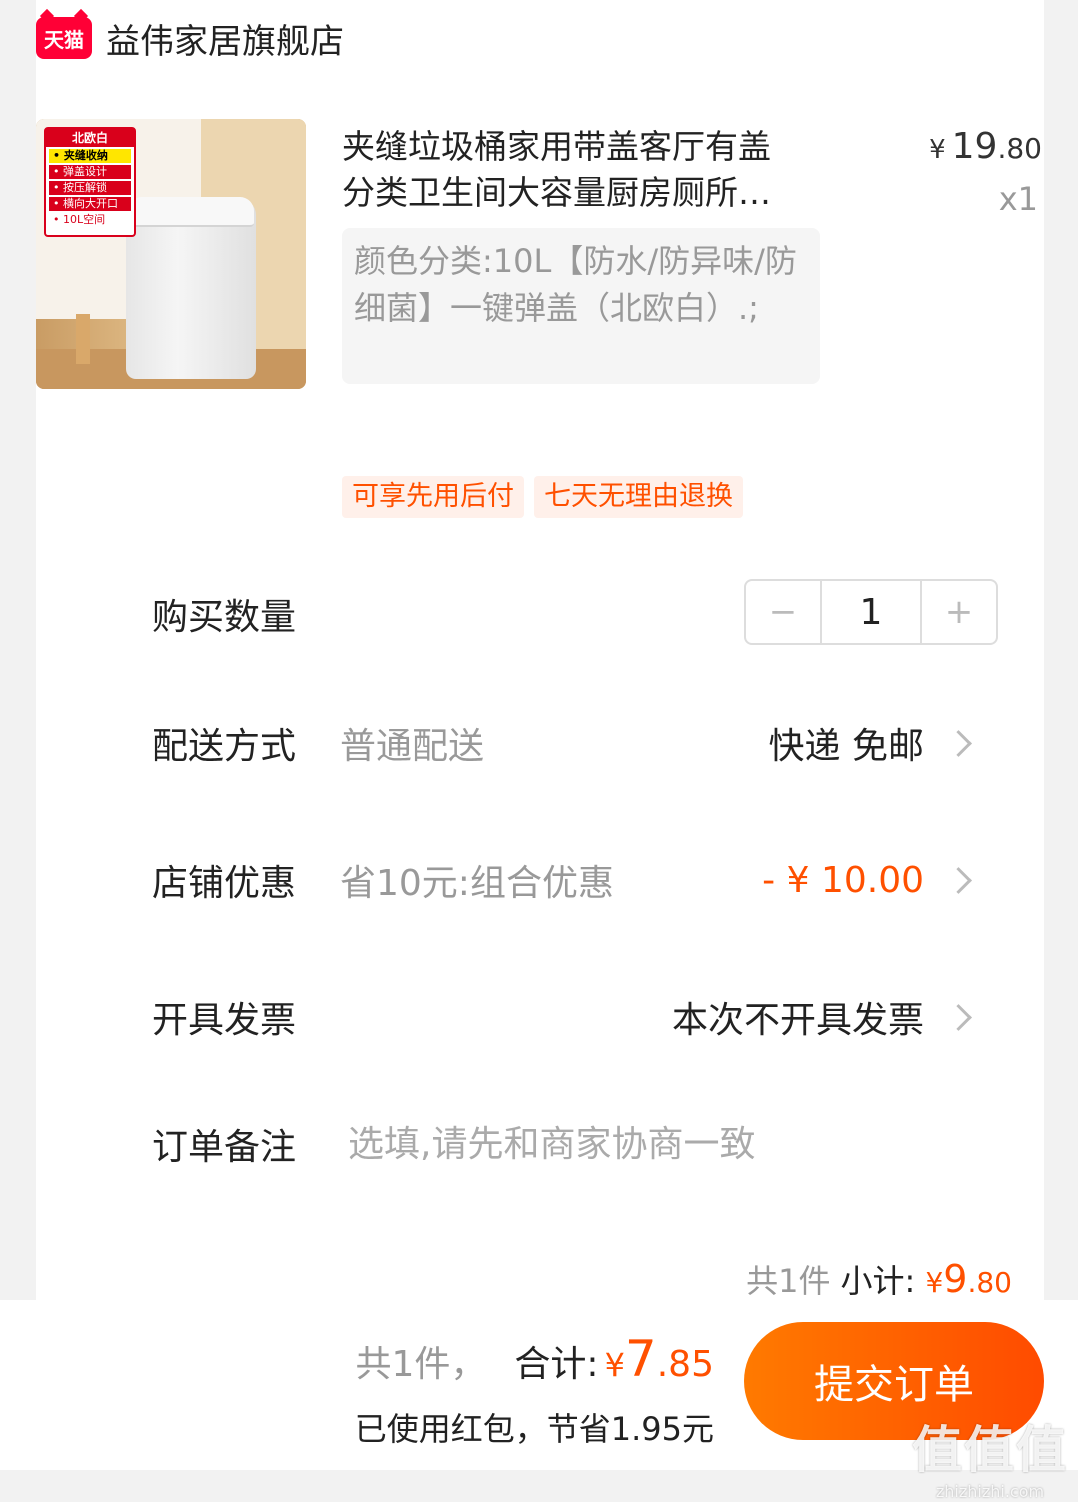  I want to click on total-currency: ¥, so click(614, 1365).